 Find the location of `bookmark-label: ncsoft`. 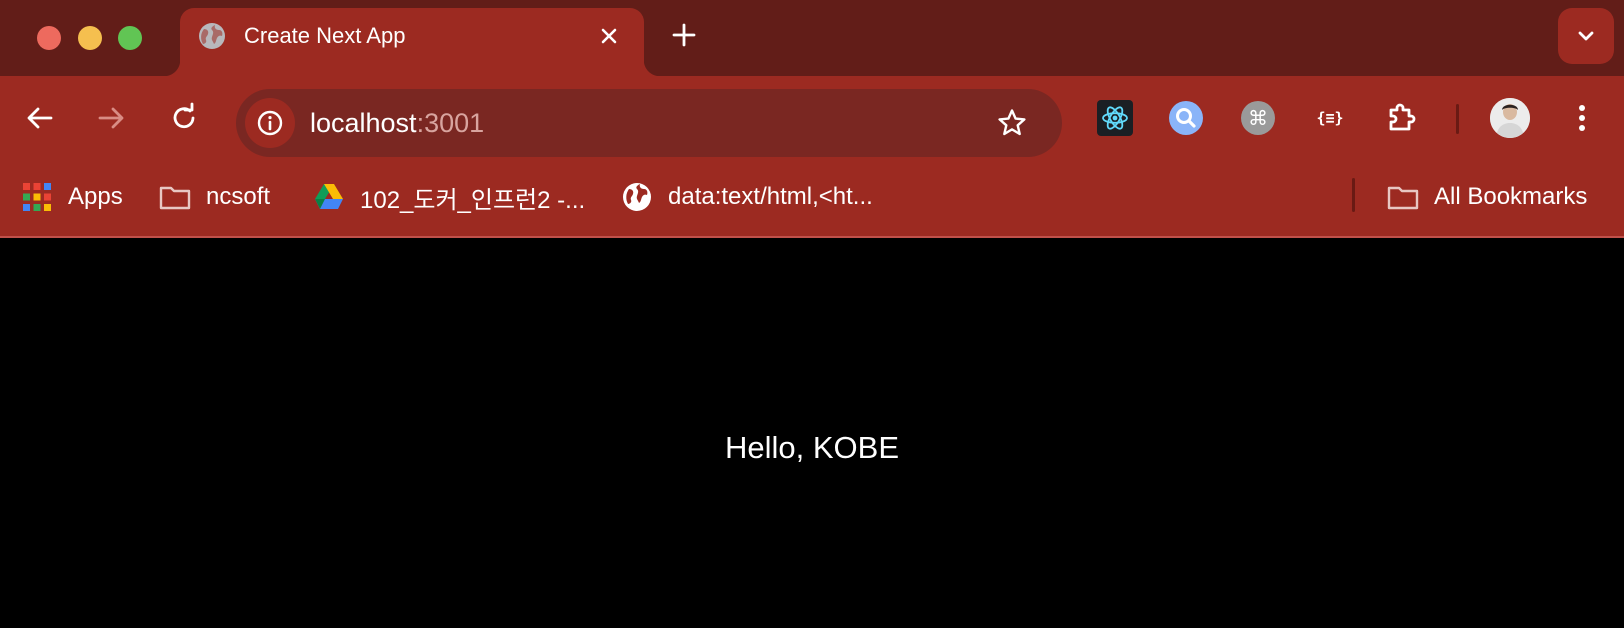

bookmark-label: ncsoft is located at coordinates (238, 196).